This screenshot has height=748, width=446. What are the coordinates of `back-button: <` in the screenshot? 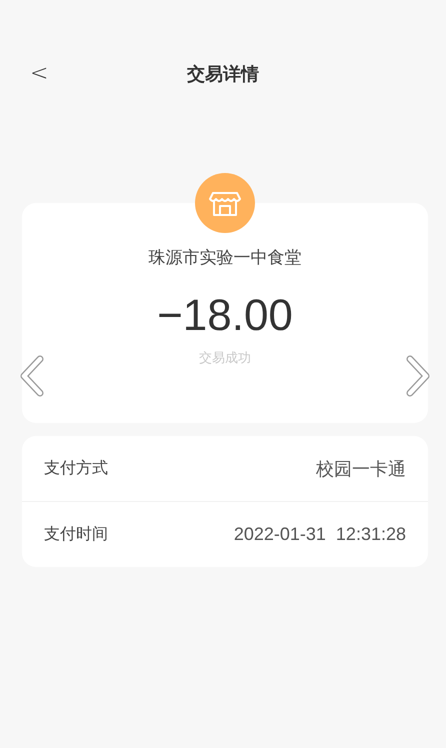 It's located at (39, 73).